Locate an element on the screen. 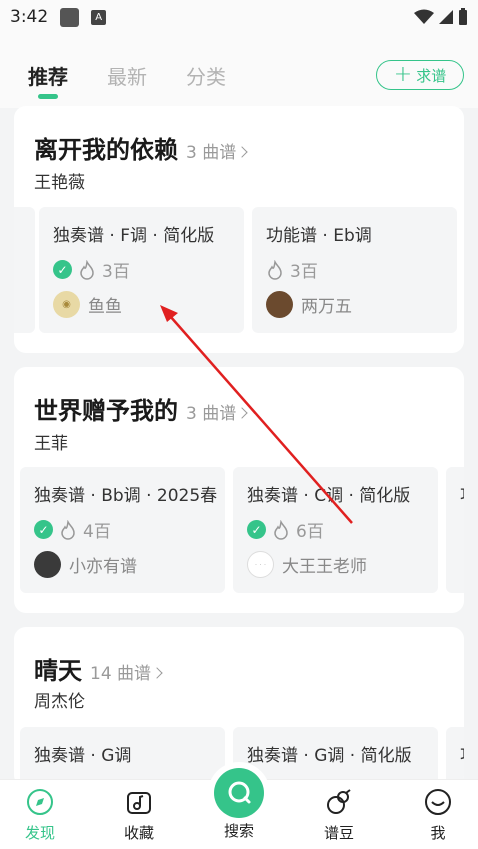 This screenshot has height=849, width=478. plus-icon: + is located at coordinates (403, 74).